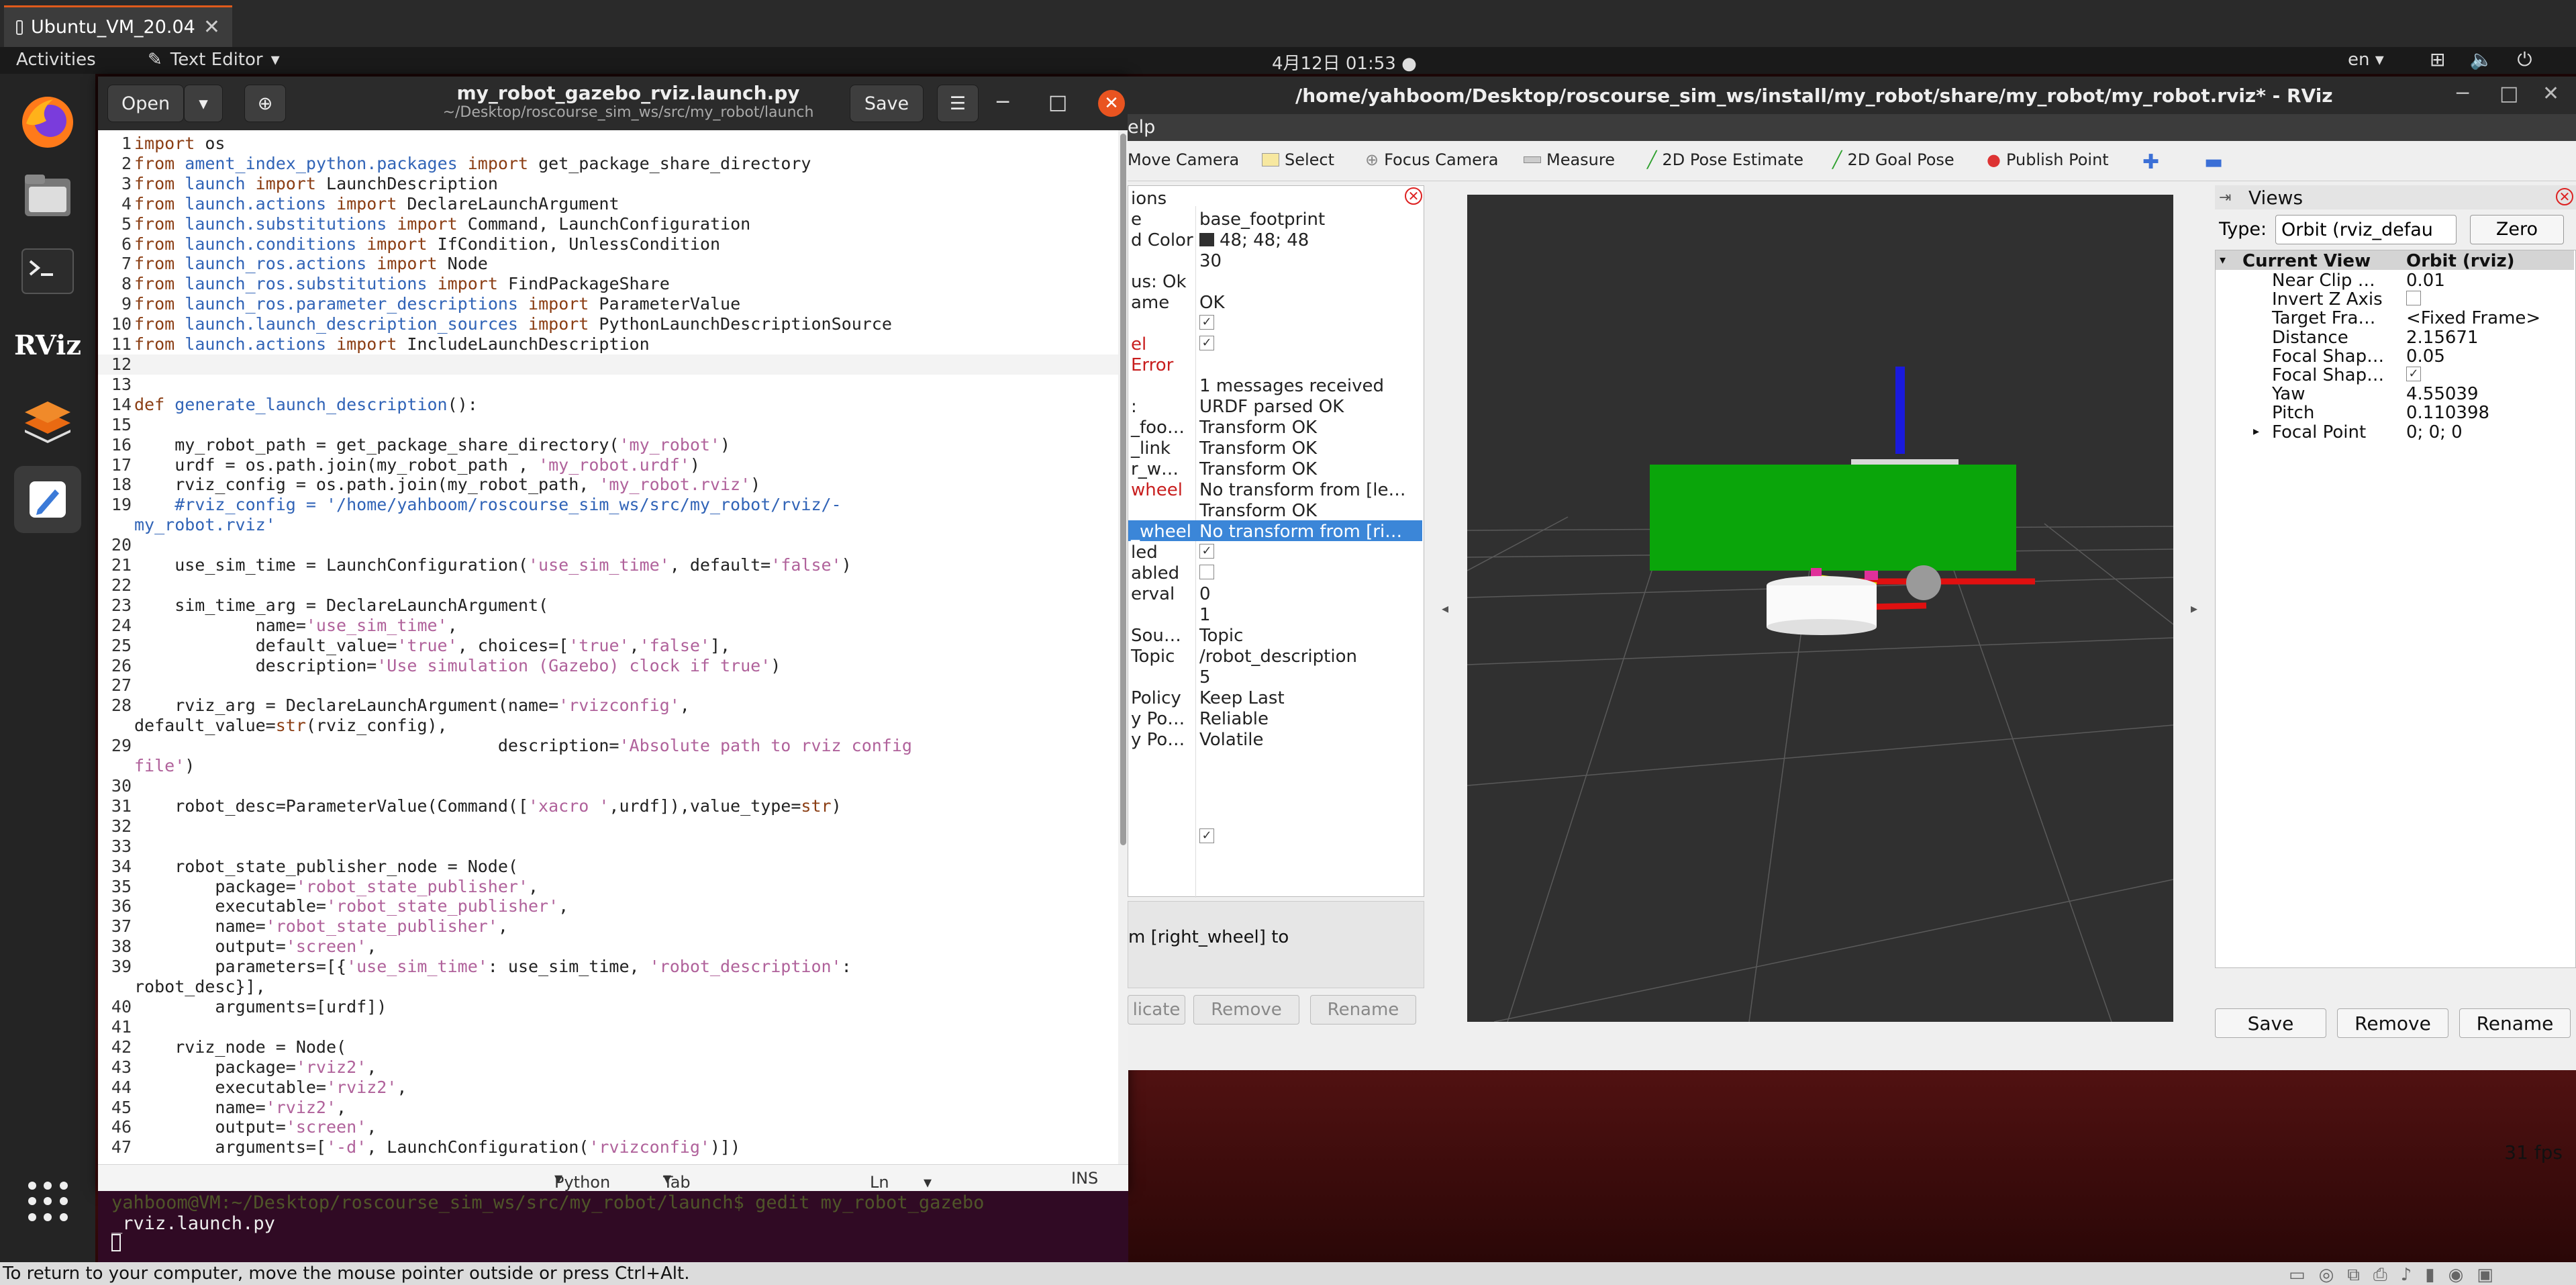 This screenshot has width=2576, height=1285. Describe the element at coordinates (1275, 572) in the screenshot. I see `display-row: abled` at that location.